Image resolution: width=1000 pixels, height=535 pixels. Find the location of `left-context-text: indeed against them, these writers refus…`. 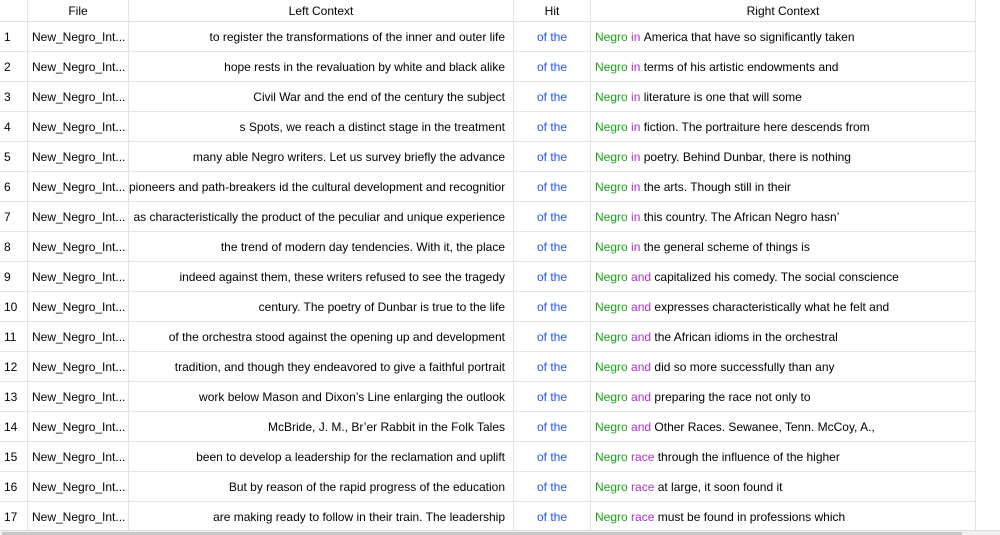

left-context-text: indeed against them, these writers refus… is located at coordinates (342, 276).